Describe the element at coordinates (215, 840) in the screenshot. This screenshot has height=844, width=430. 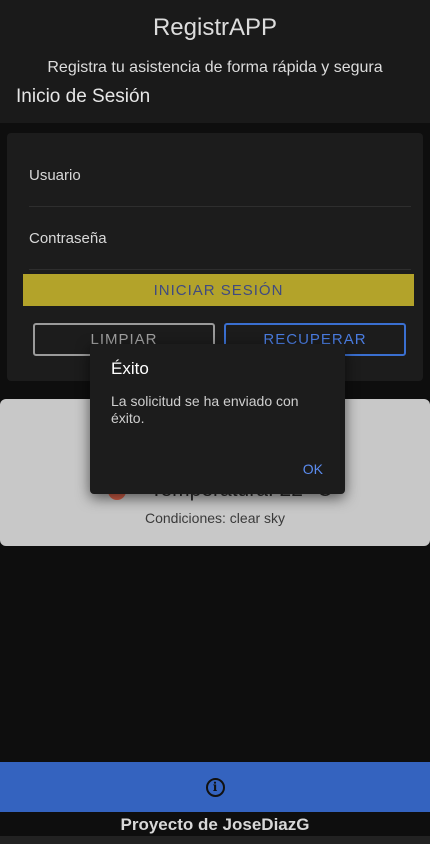
I see `footer-divider` at that location.